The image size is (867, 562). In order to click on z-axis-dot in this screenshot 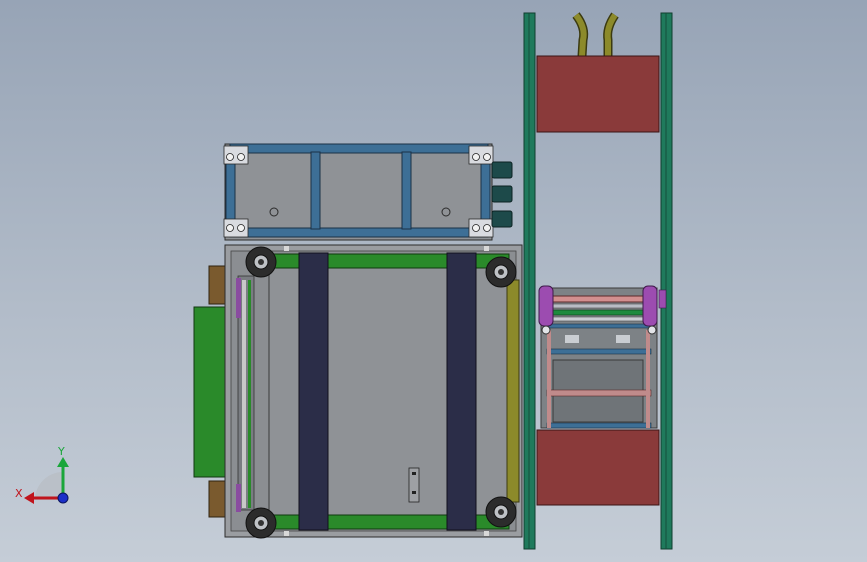, I will do `click(63, 498)`.